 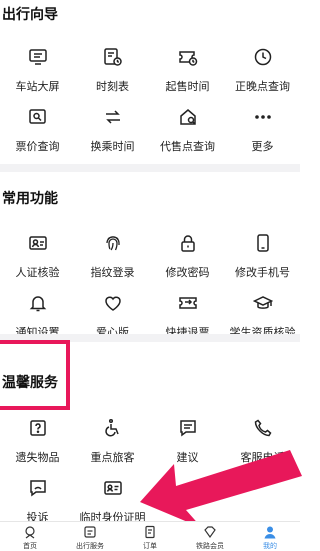 What do you see at coordinates (113, 57) in the screenshot?
I see `timetable-icon` at bounding box center [113, 57].